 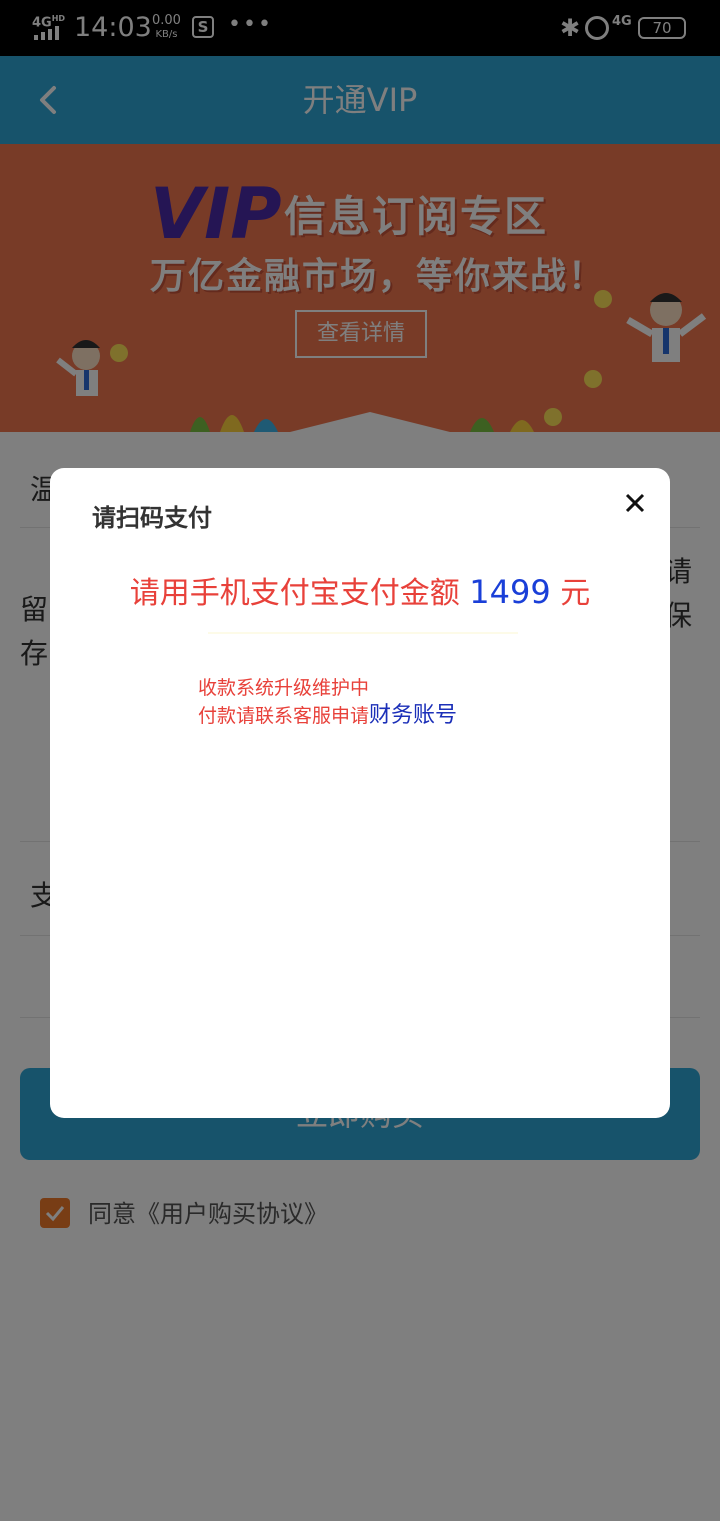 I want to click on maintenance-notice: 收款系统升级维护中 付款请联系客服申请财务账号, so click(x=328, y=702).